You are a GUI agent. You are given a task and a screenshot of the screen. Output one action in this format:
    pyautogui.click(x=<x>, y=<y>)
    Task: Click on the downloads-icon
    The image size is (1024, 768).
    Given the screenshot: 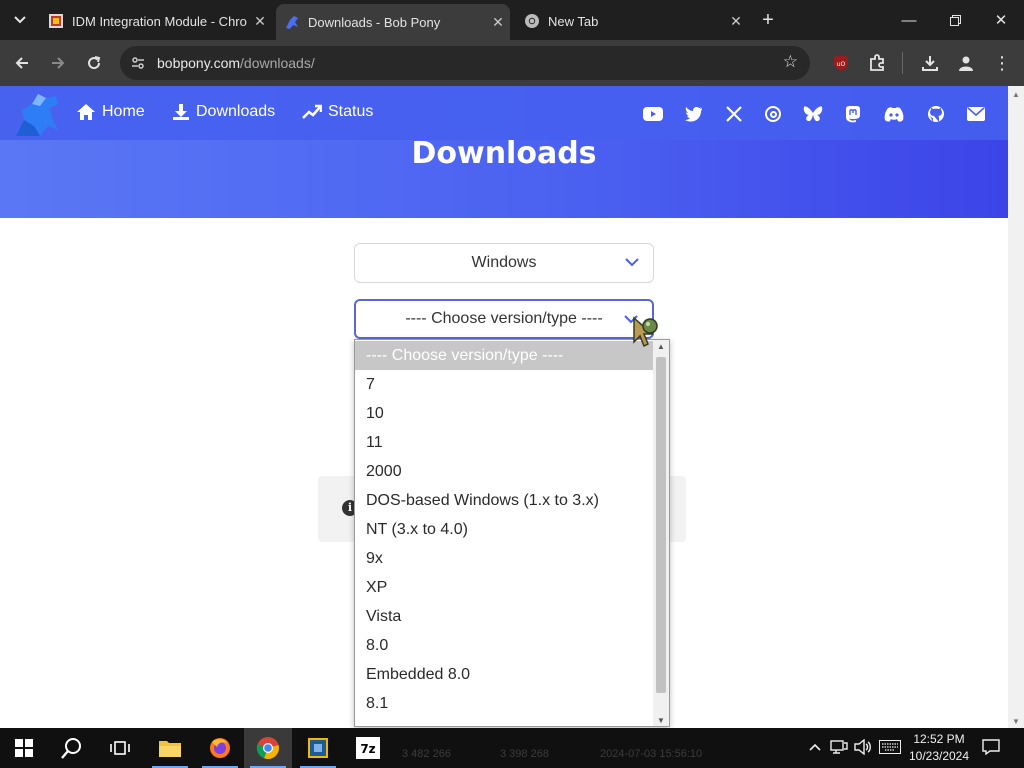 What is the action you would take?
    pyautogui.click(x=930, y=63)
    